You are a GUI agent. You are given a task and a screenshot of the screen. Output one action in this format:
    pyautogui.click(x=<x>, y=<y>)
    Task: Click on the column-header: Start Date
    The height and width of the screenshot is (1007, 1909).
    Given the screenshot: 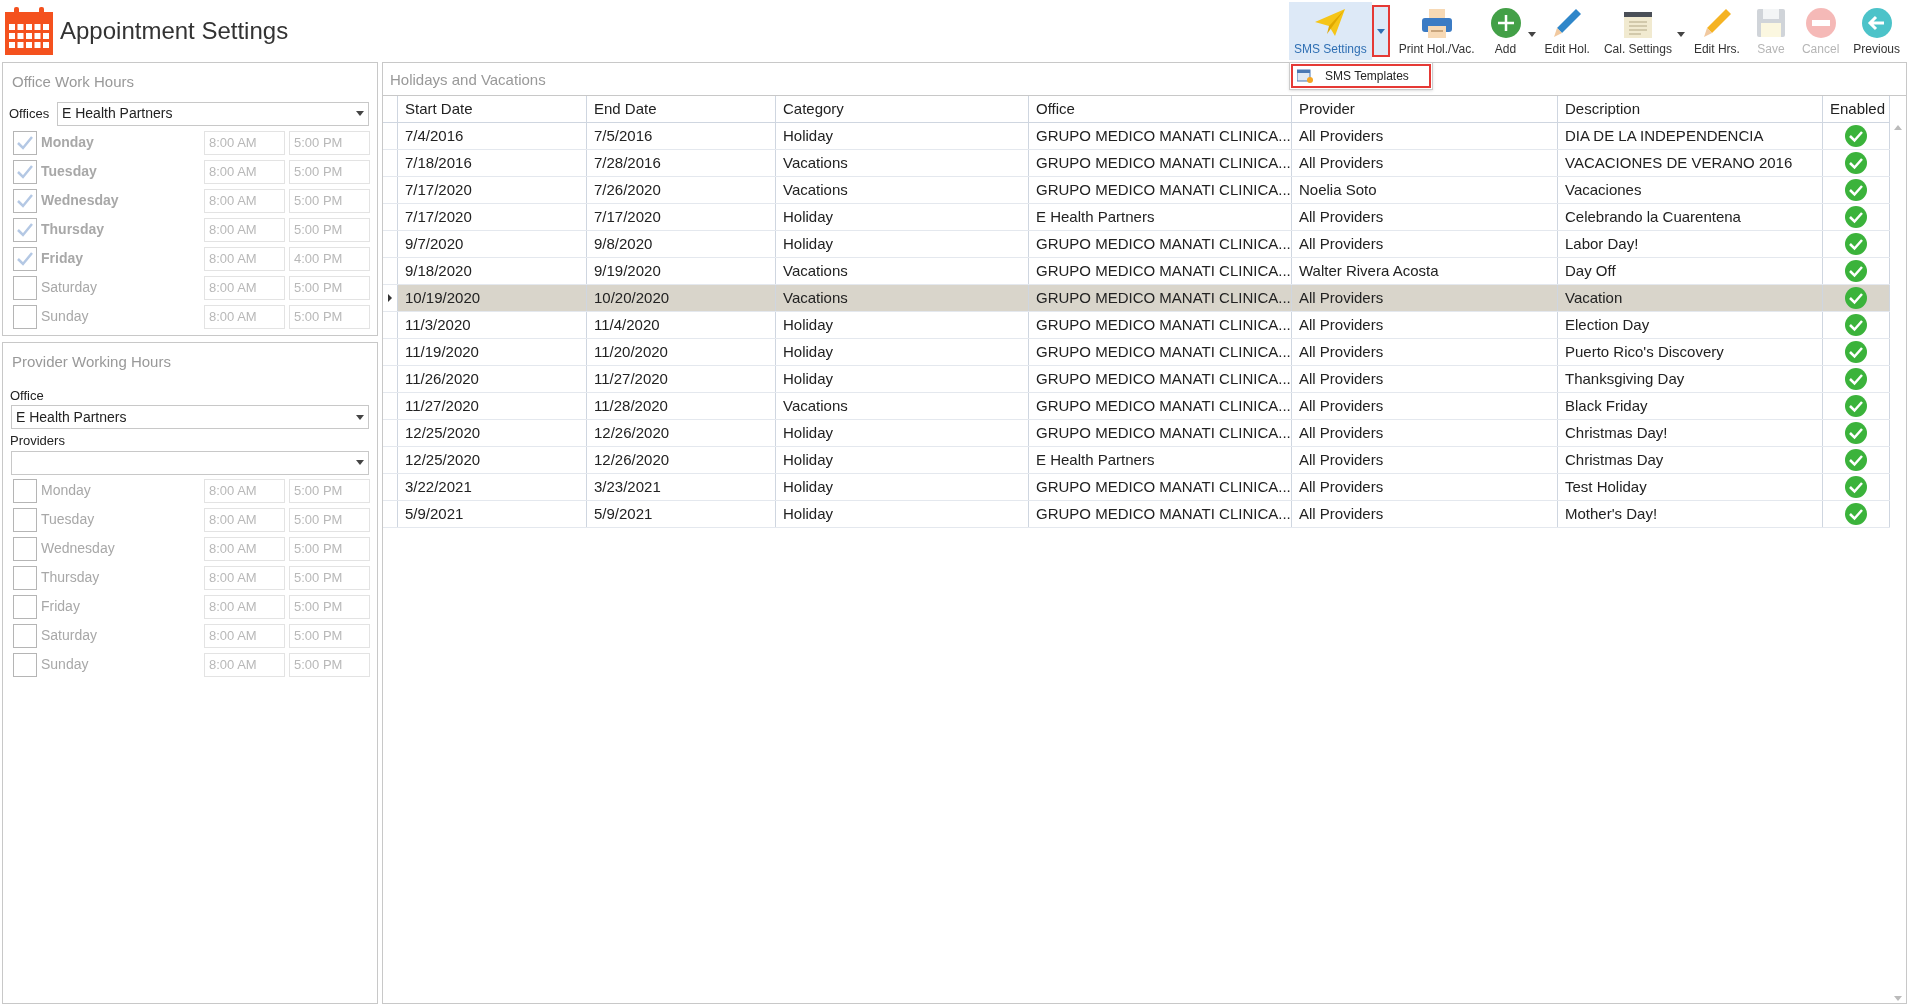 What is the action you would take?
    pyautogui.click(x=492, y=109)
    